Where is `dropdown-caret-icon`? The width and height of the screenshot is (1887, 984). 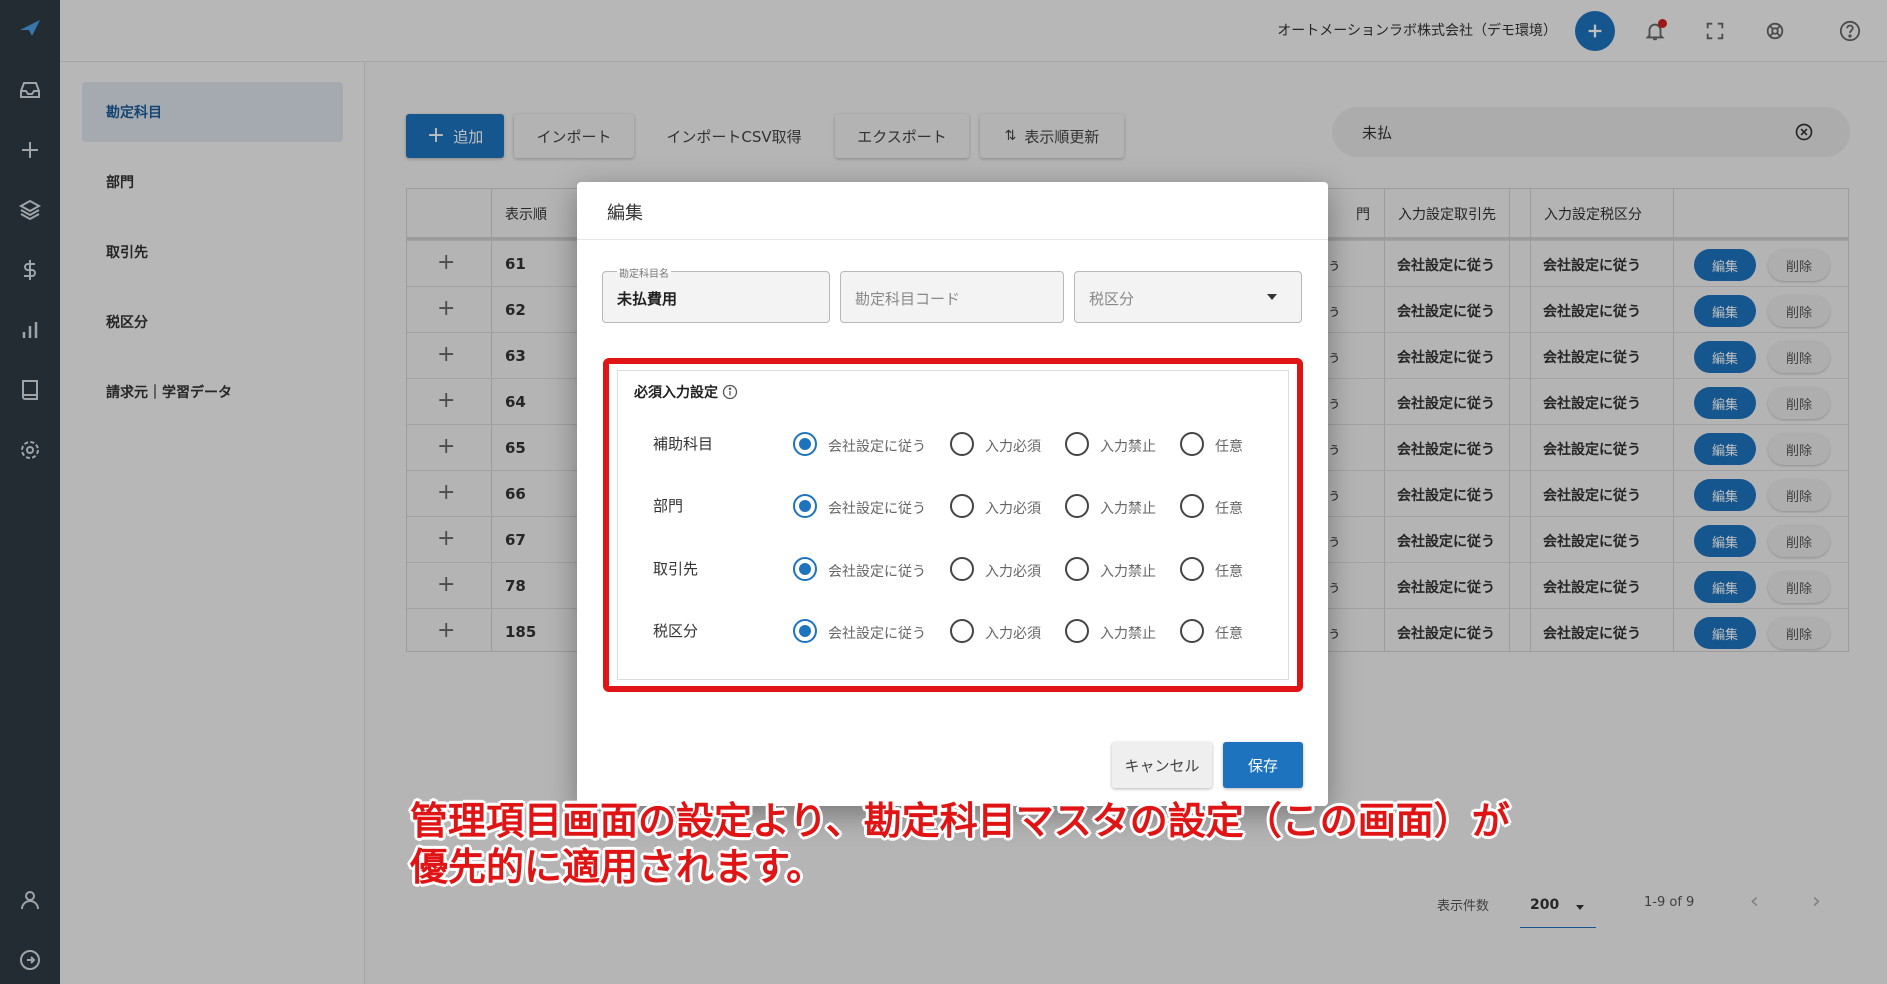
dropdown-caret-icon is located at coordinates (1272, 297).